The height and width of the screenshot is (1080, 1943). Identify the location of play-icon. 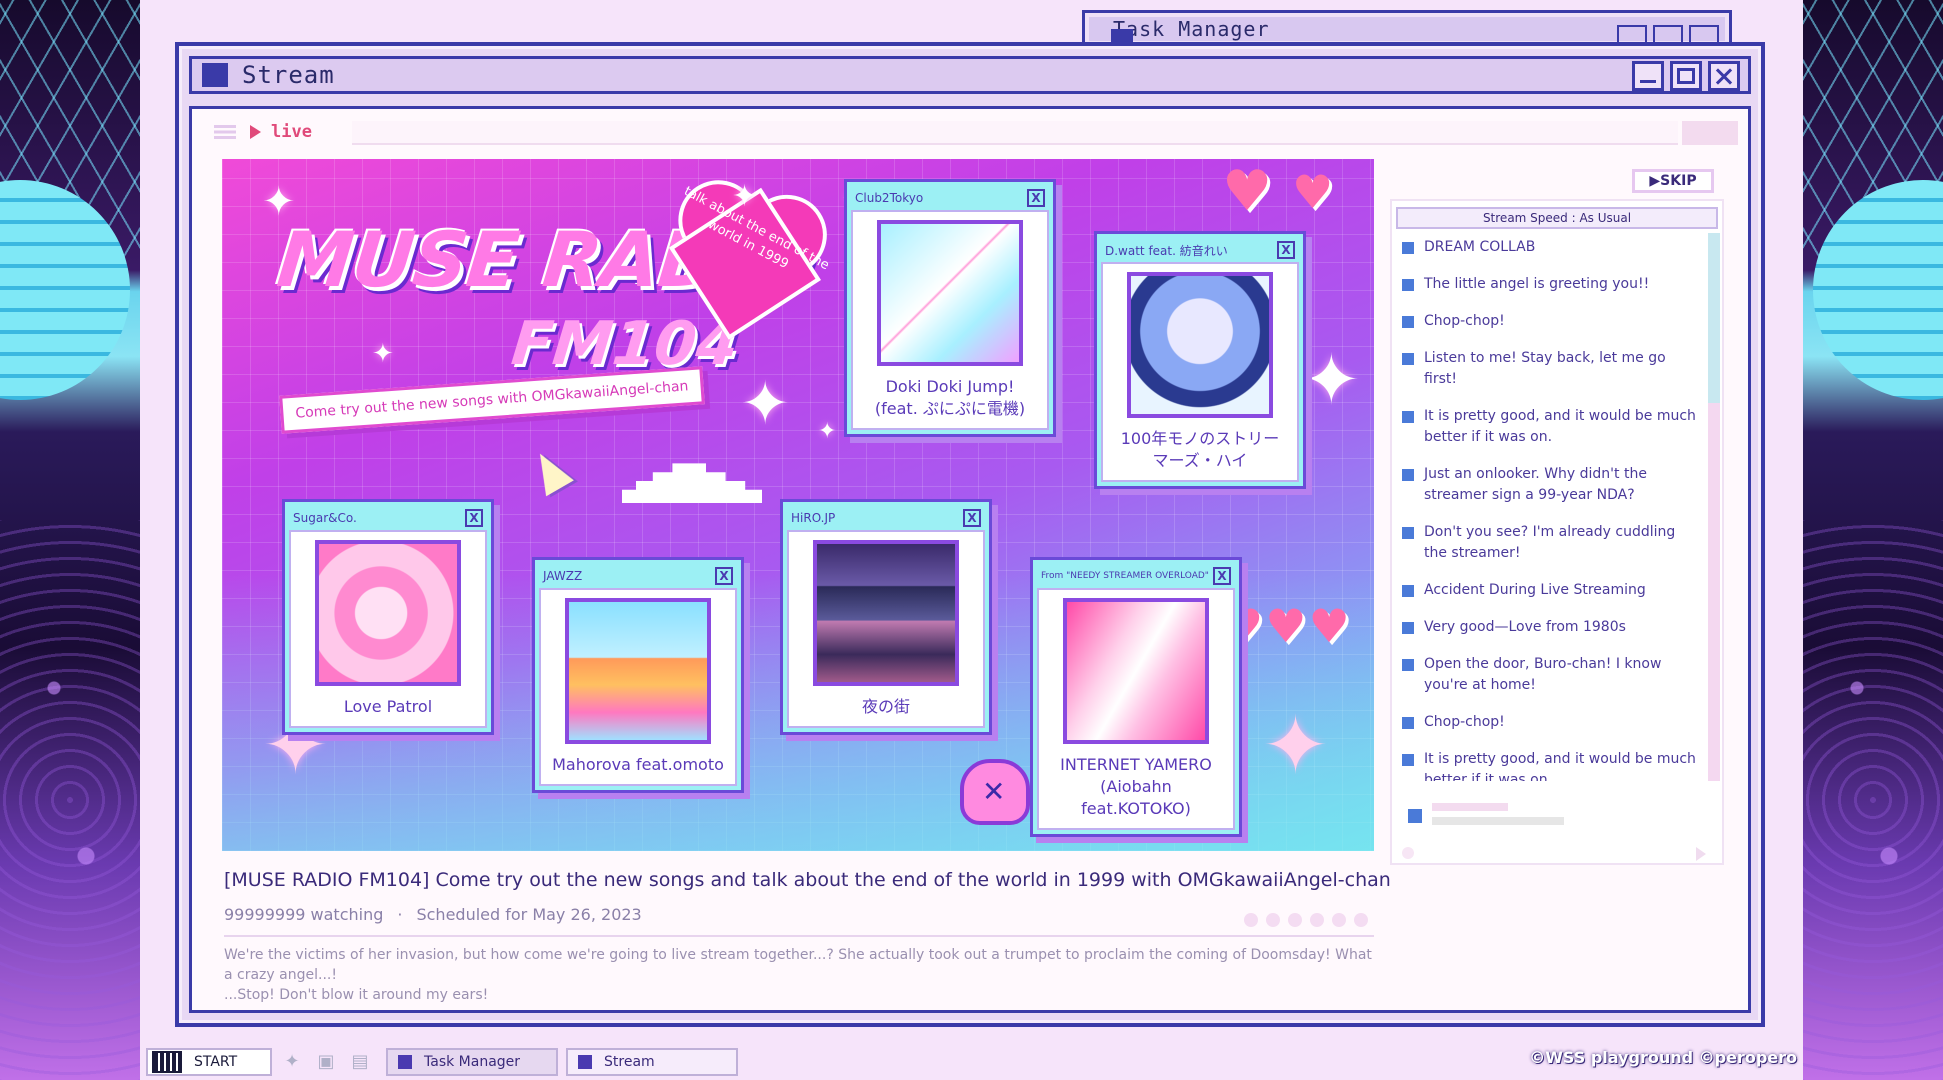
(255, 132).